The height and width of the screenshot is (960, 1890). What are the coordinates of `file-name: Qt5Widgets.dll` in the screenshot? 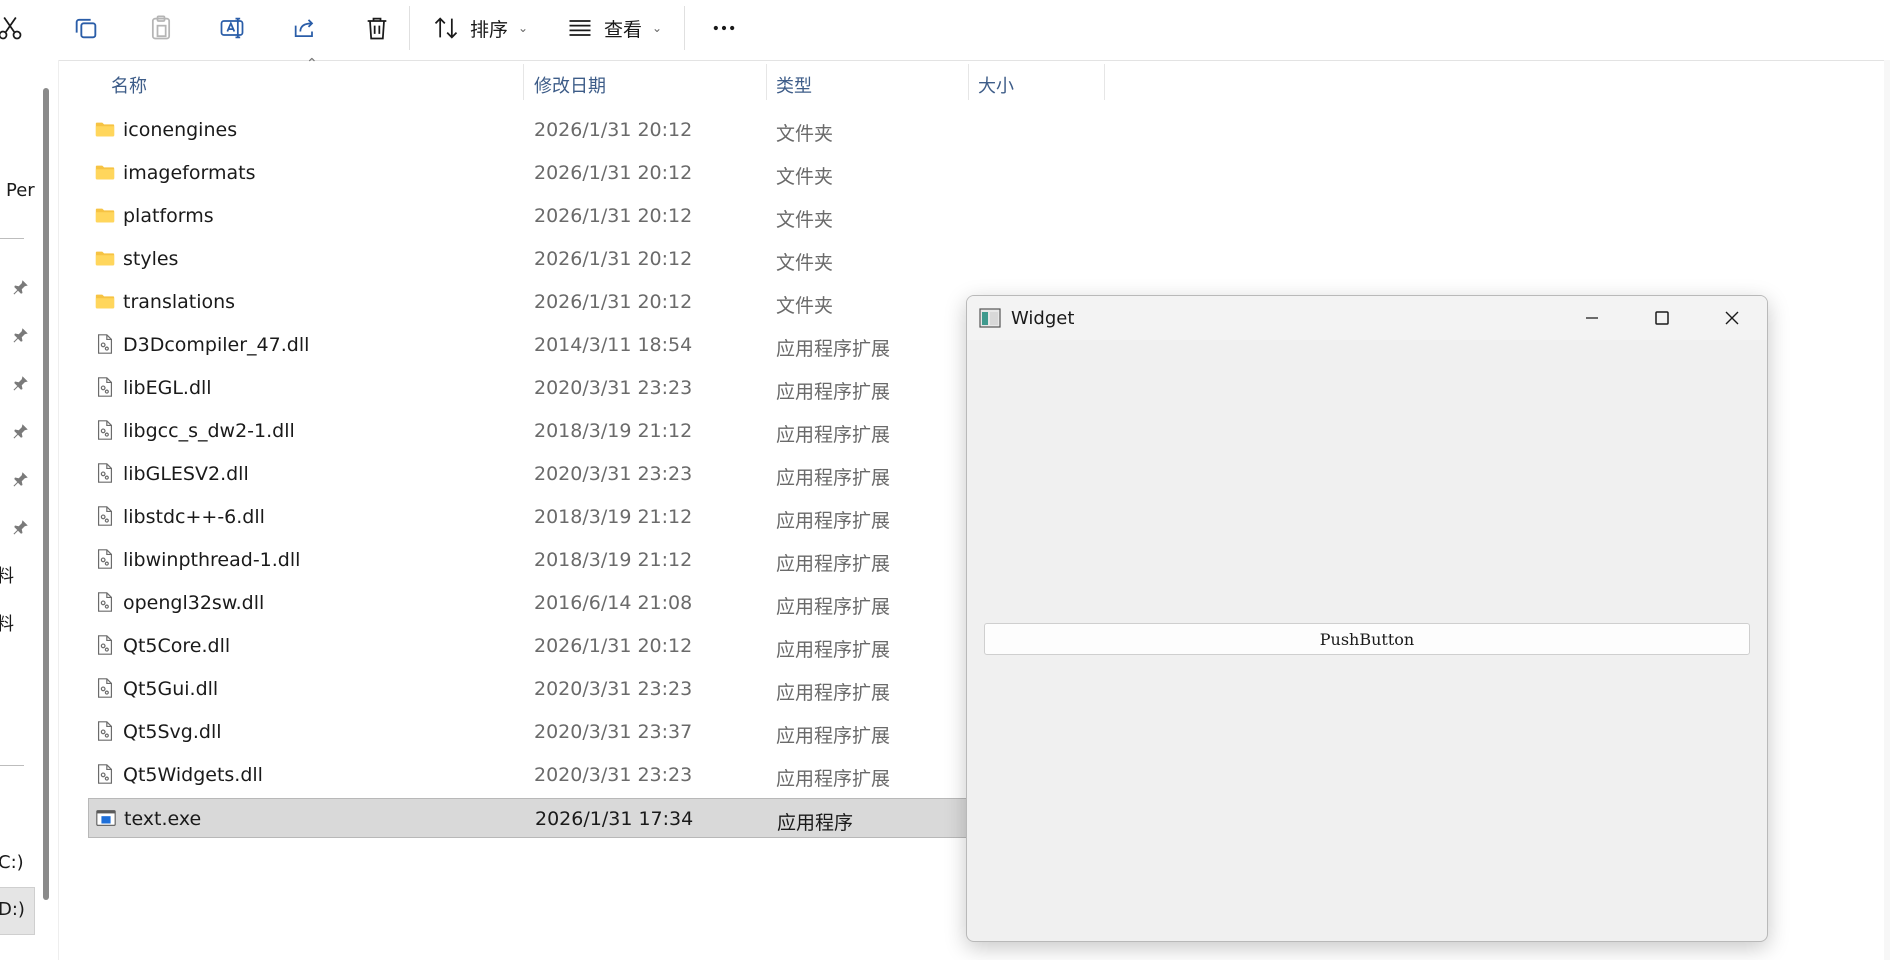 It's located at (193, 775).